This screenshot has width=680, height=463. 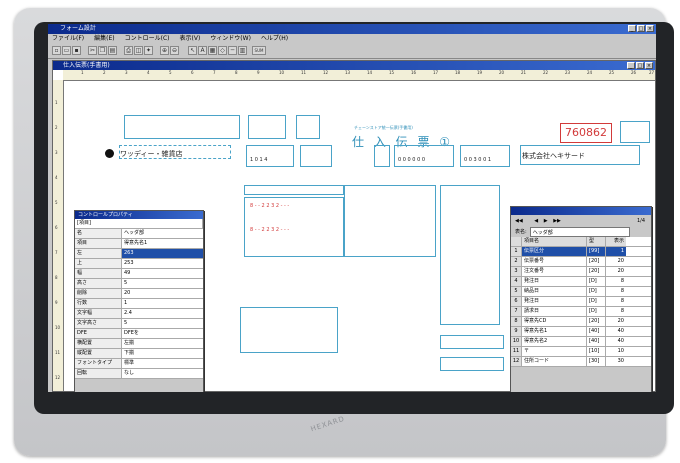 What do you see at coordinates (202, 50) in the screenshot?
I see `text-icon: A` at bounding box center [202, 50].